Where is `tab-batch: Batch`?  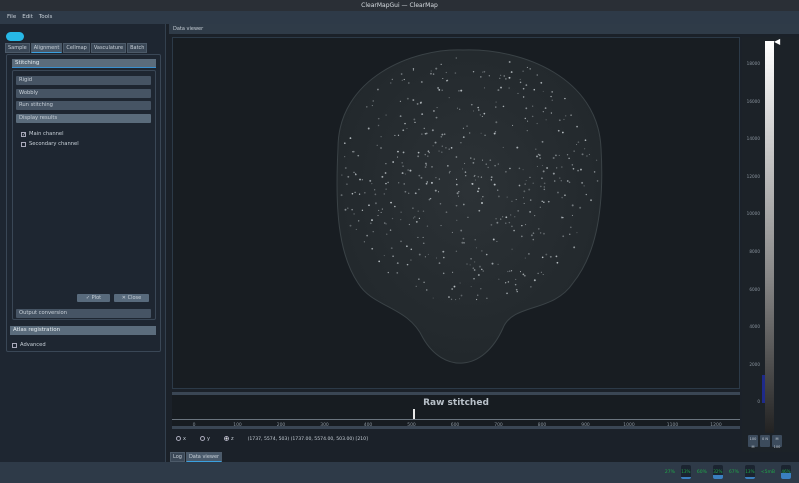
tab-batch: Batch is located at coordinates (137, 48).